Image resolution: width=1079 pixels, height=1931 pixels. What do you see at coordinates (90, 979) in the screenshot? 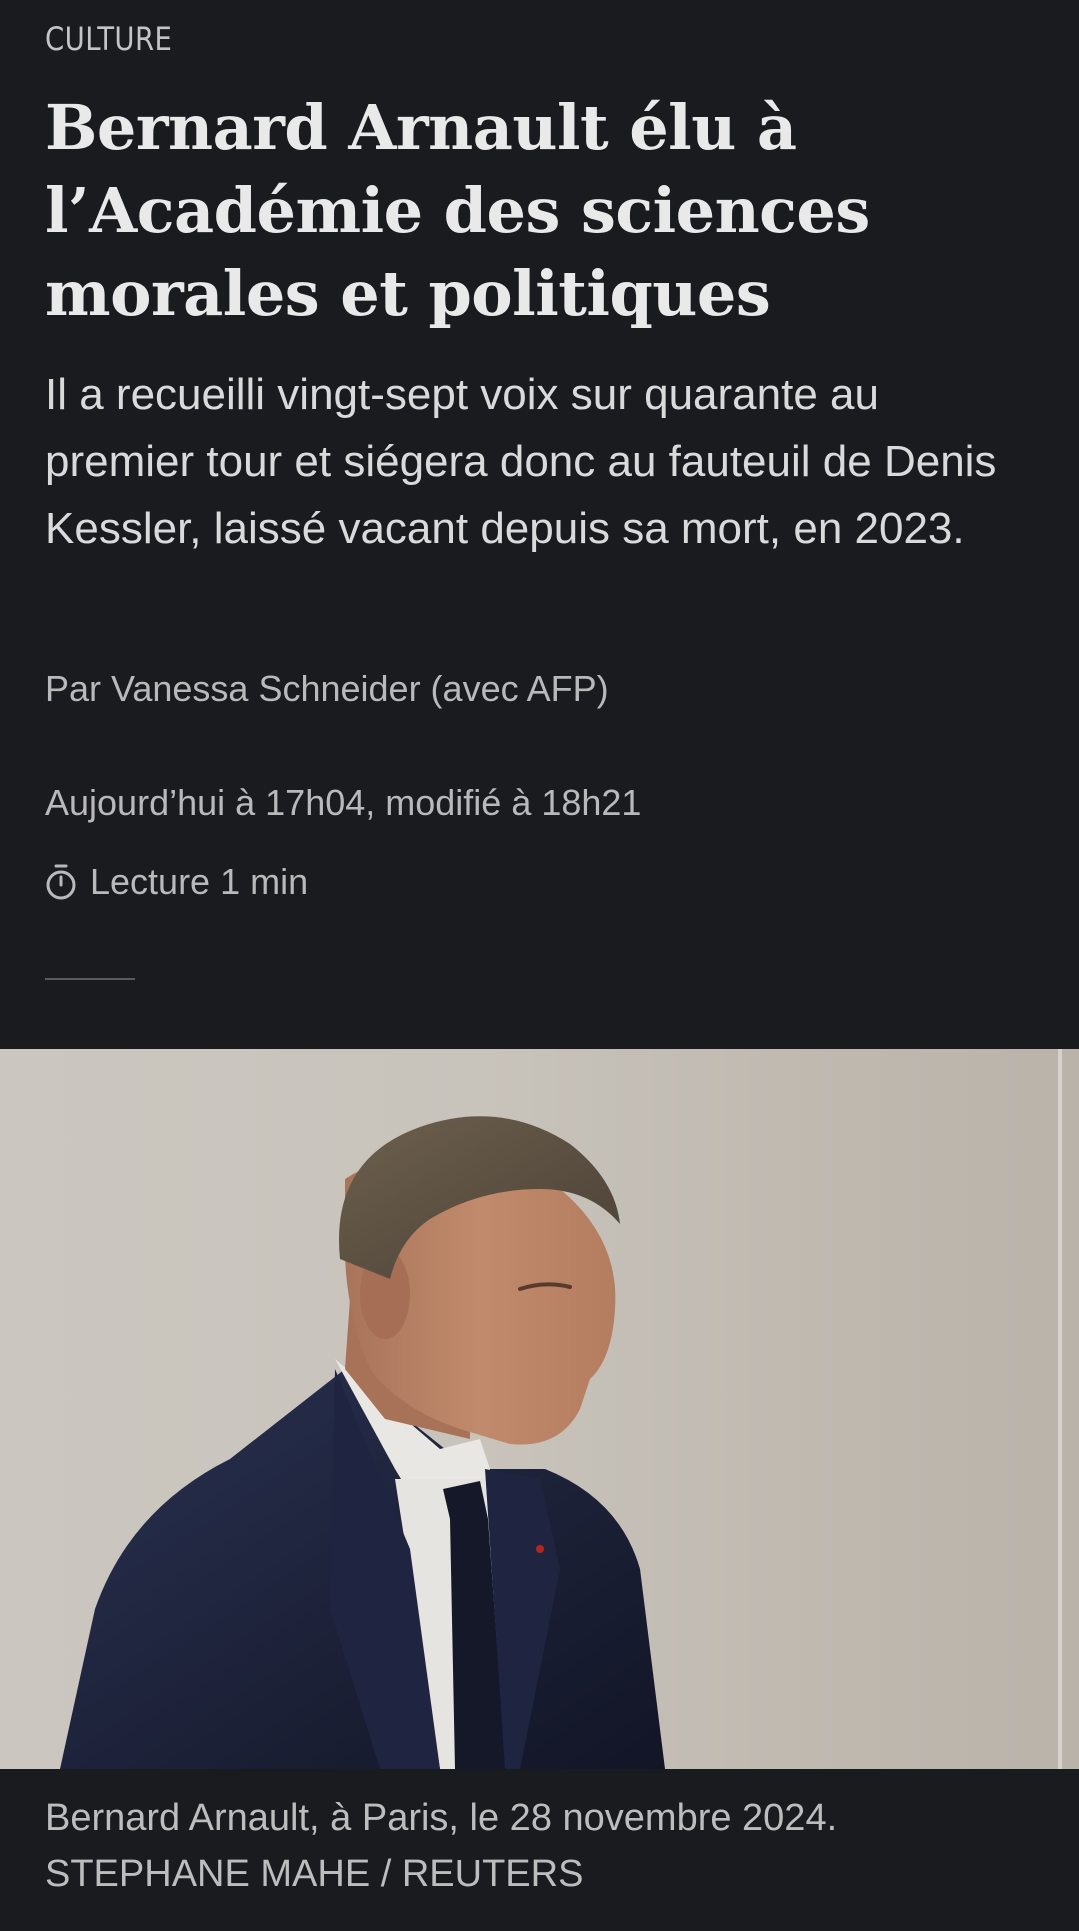
I see `header-divider` at bounding box center [90, 979].